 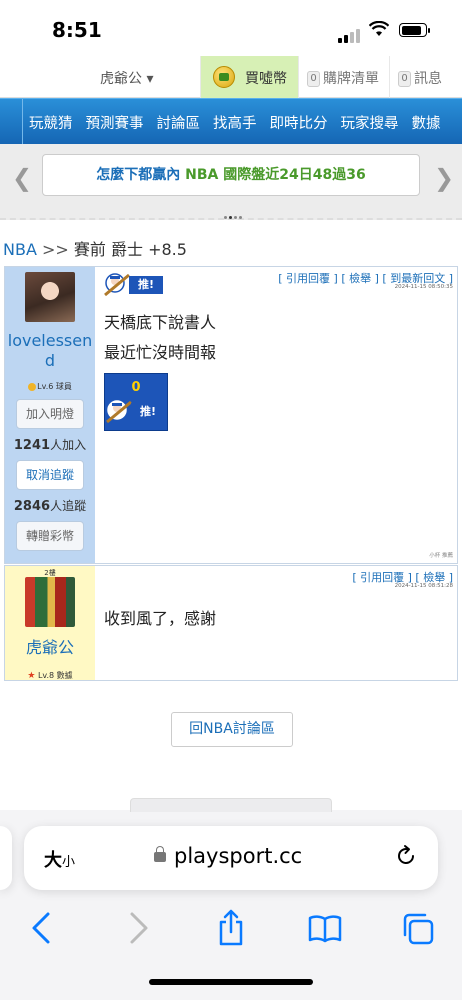 What do you see at coordinates (42, 928) in the screenshot?
I see `back-arrow-icon` at bounding box center [42, 928].